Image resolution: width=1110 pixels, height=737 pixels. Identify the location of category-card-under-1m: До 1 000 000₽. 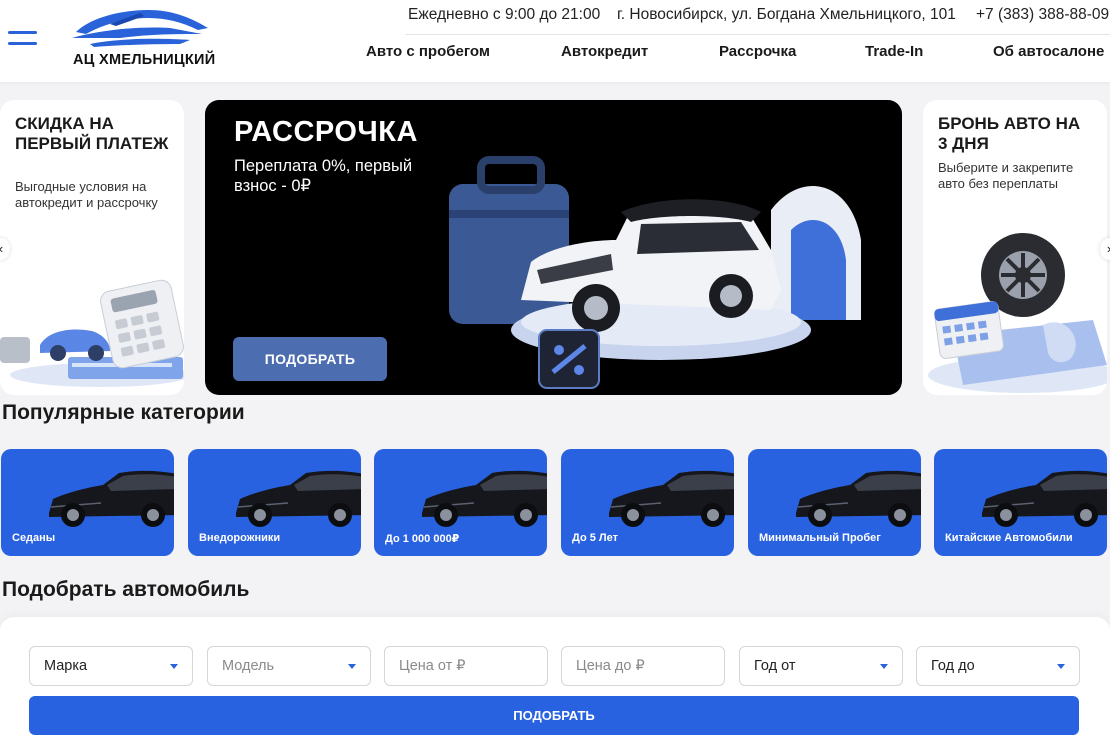
(460, 502).